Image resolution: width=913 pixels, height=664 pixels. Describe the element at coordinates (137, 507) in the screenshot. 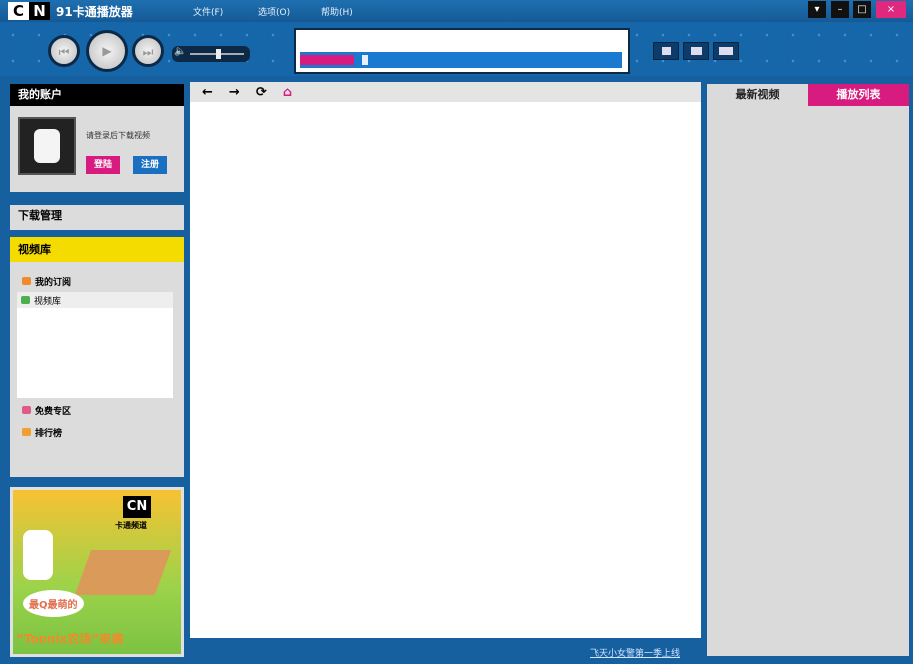

I see `ad-cn-logo: CN` at that location.